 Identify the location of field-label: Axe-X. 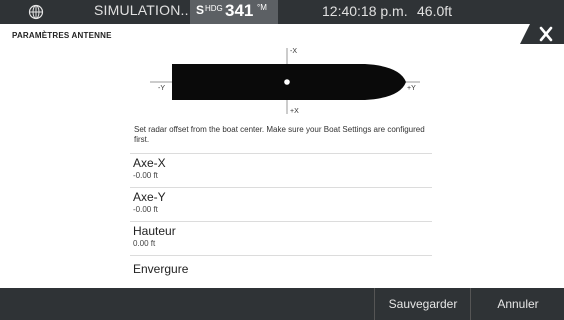
(149, 163).